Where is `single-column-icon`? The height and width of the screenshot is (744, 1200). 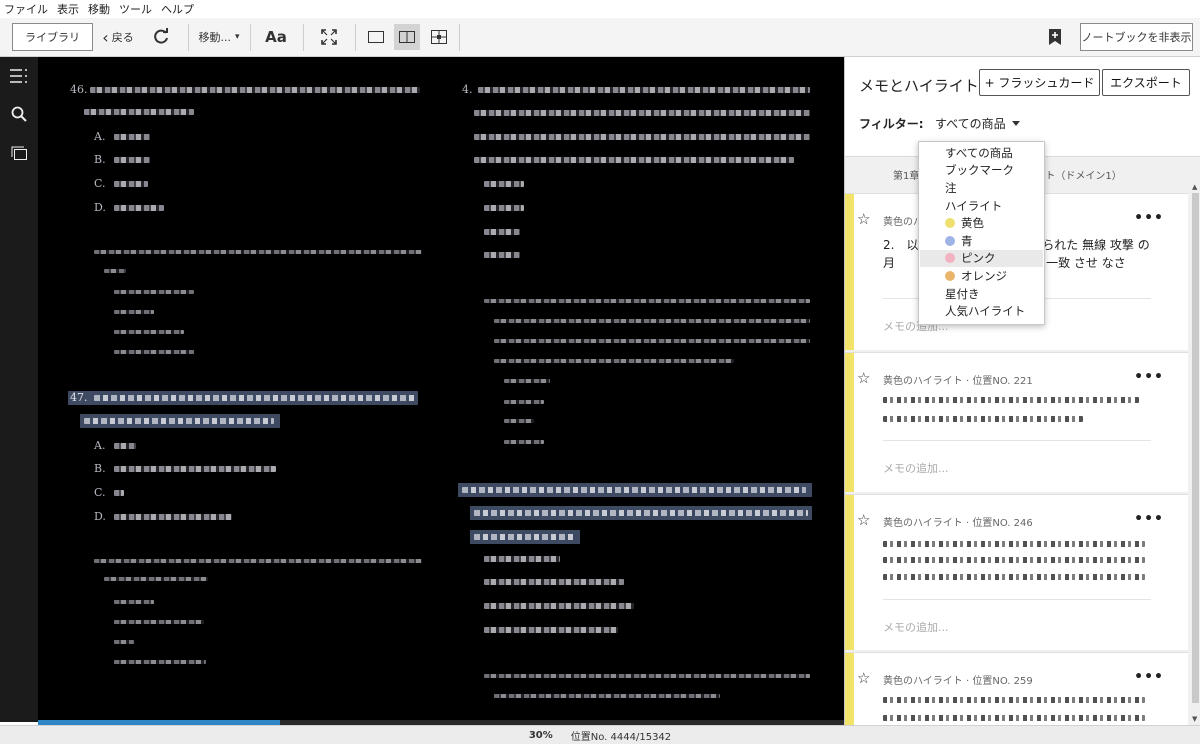
single-column-icon is located at coordinates (376, 37).